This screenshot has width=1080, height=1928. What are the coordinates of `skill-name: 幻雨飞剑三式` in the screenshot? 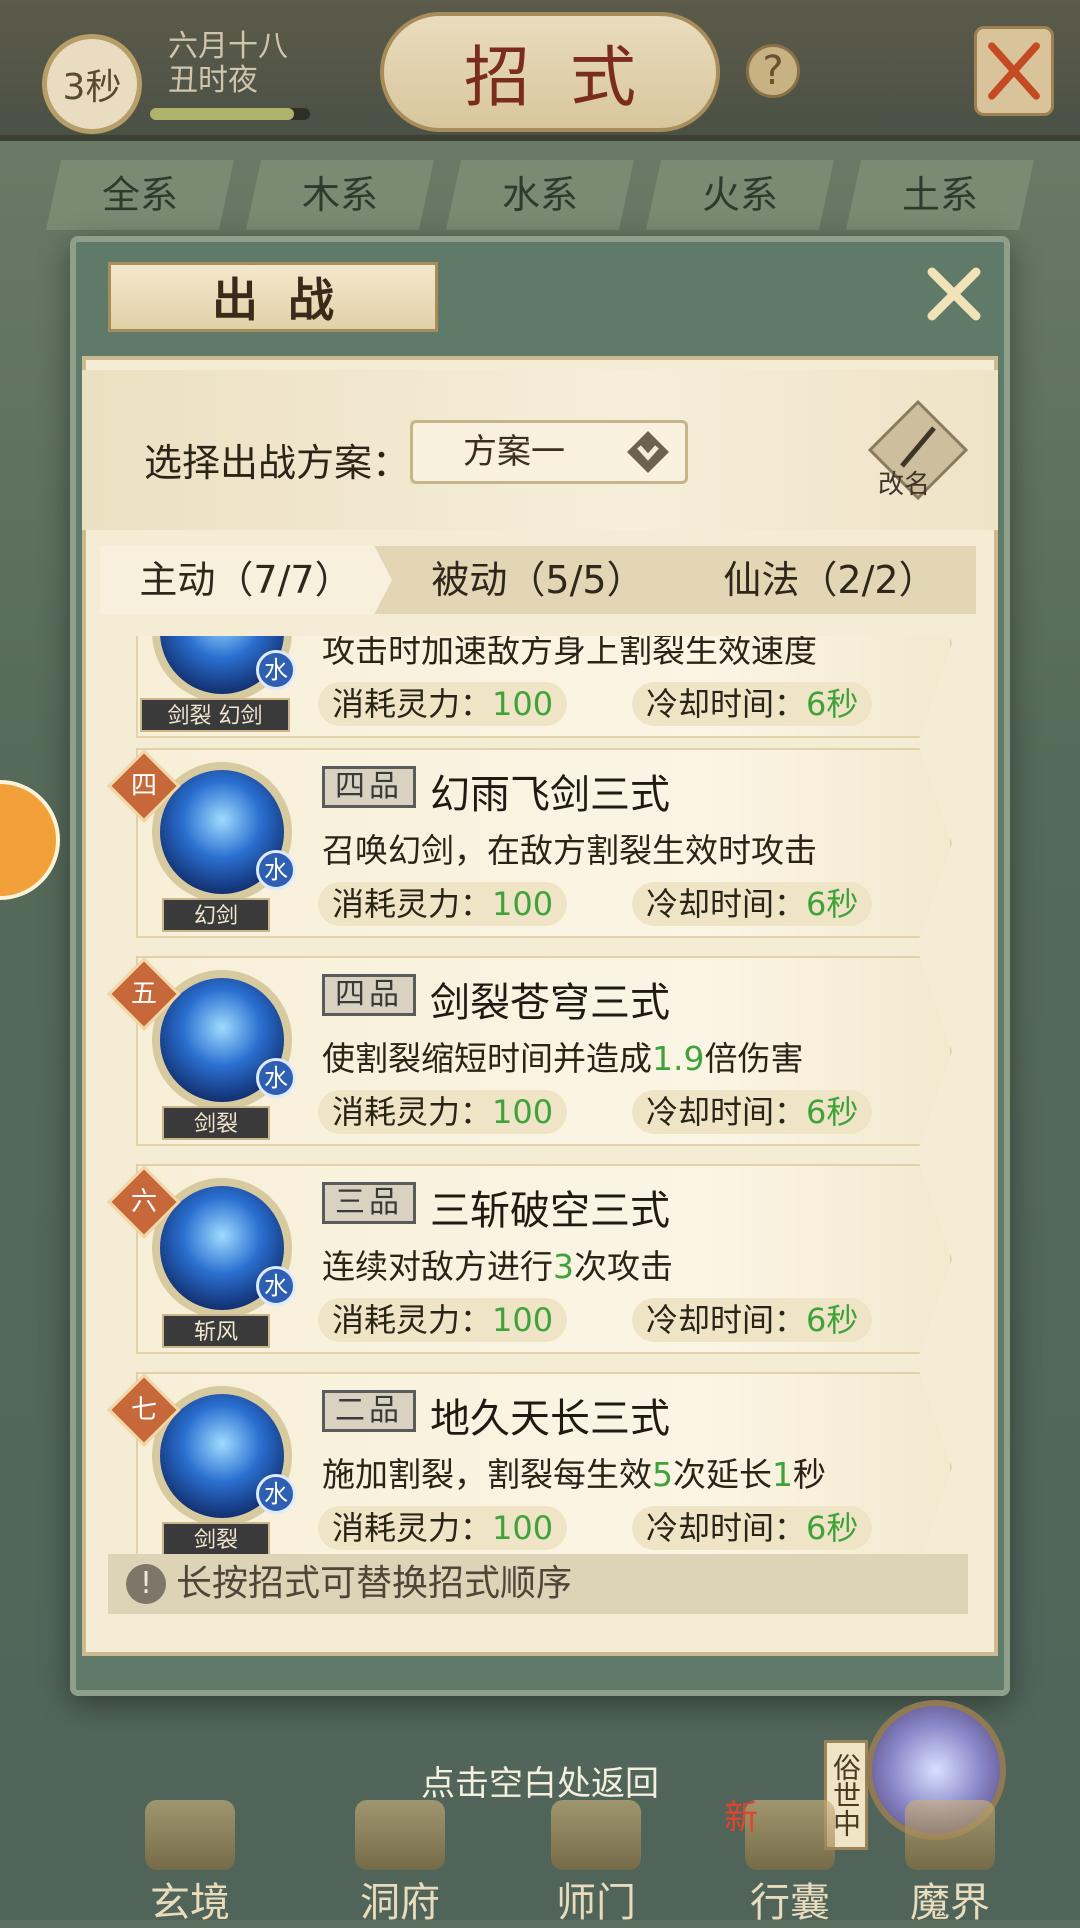 It's located at (550, 795).